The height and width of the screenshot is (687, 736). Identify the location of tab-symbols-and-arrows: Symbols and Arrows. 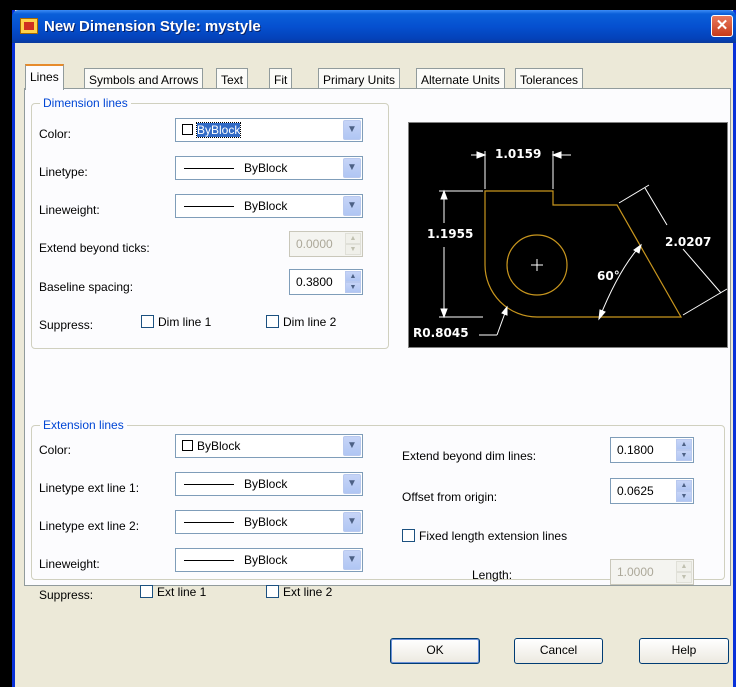
(144, 79).